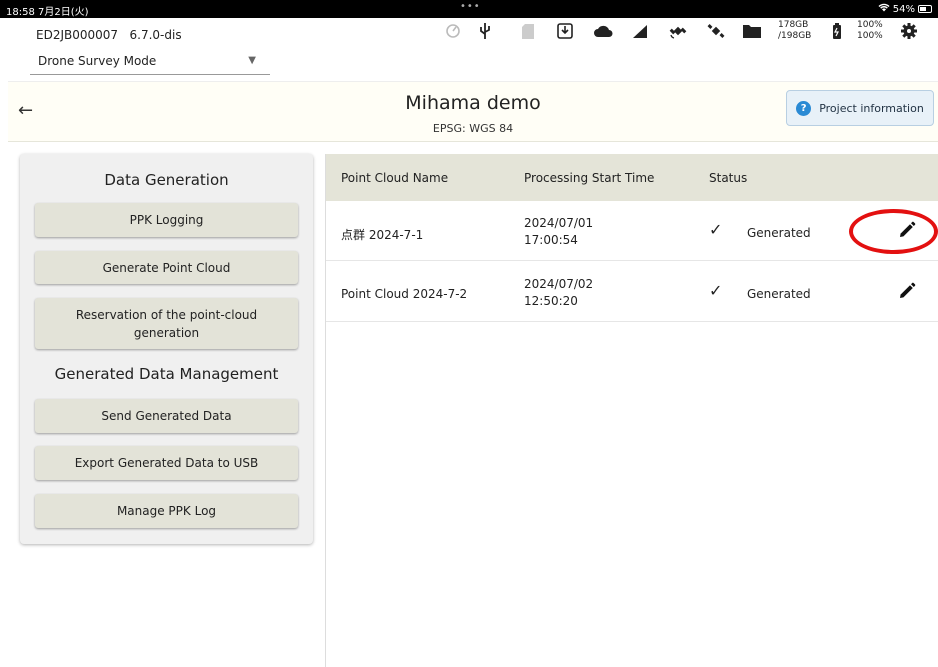 The image size is (938, 667). What do you see at coordinates (453, 31) in the screenshot?
I see `gauge-icon` at bounding box center [453, 31].